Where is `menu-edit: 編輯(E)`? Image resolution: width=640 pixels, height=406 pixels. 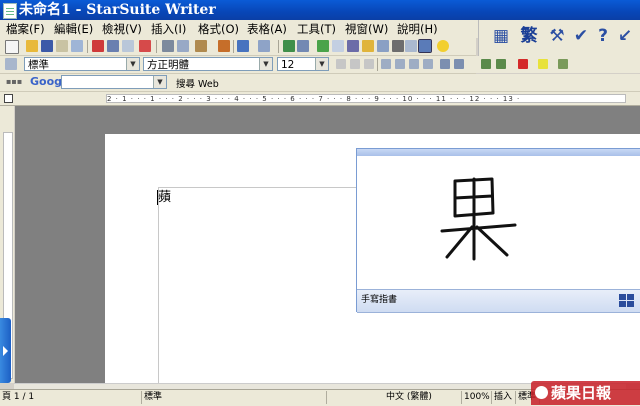
menu-edit: 編輯(E) is located at coordinates (73, 29).